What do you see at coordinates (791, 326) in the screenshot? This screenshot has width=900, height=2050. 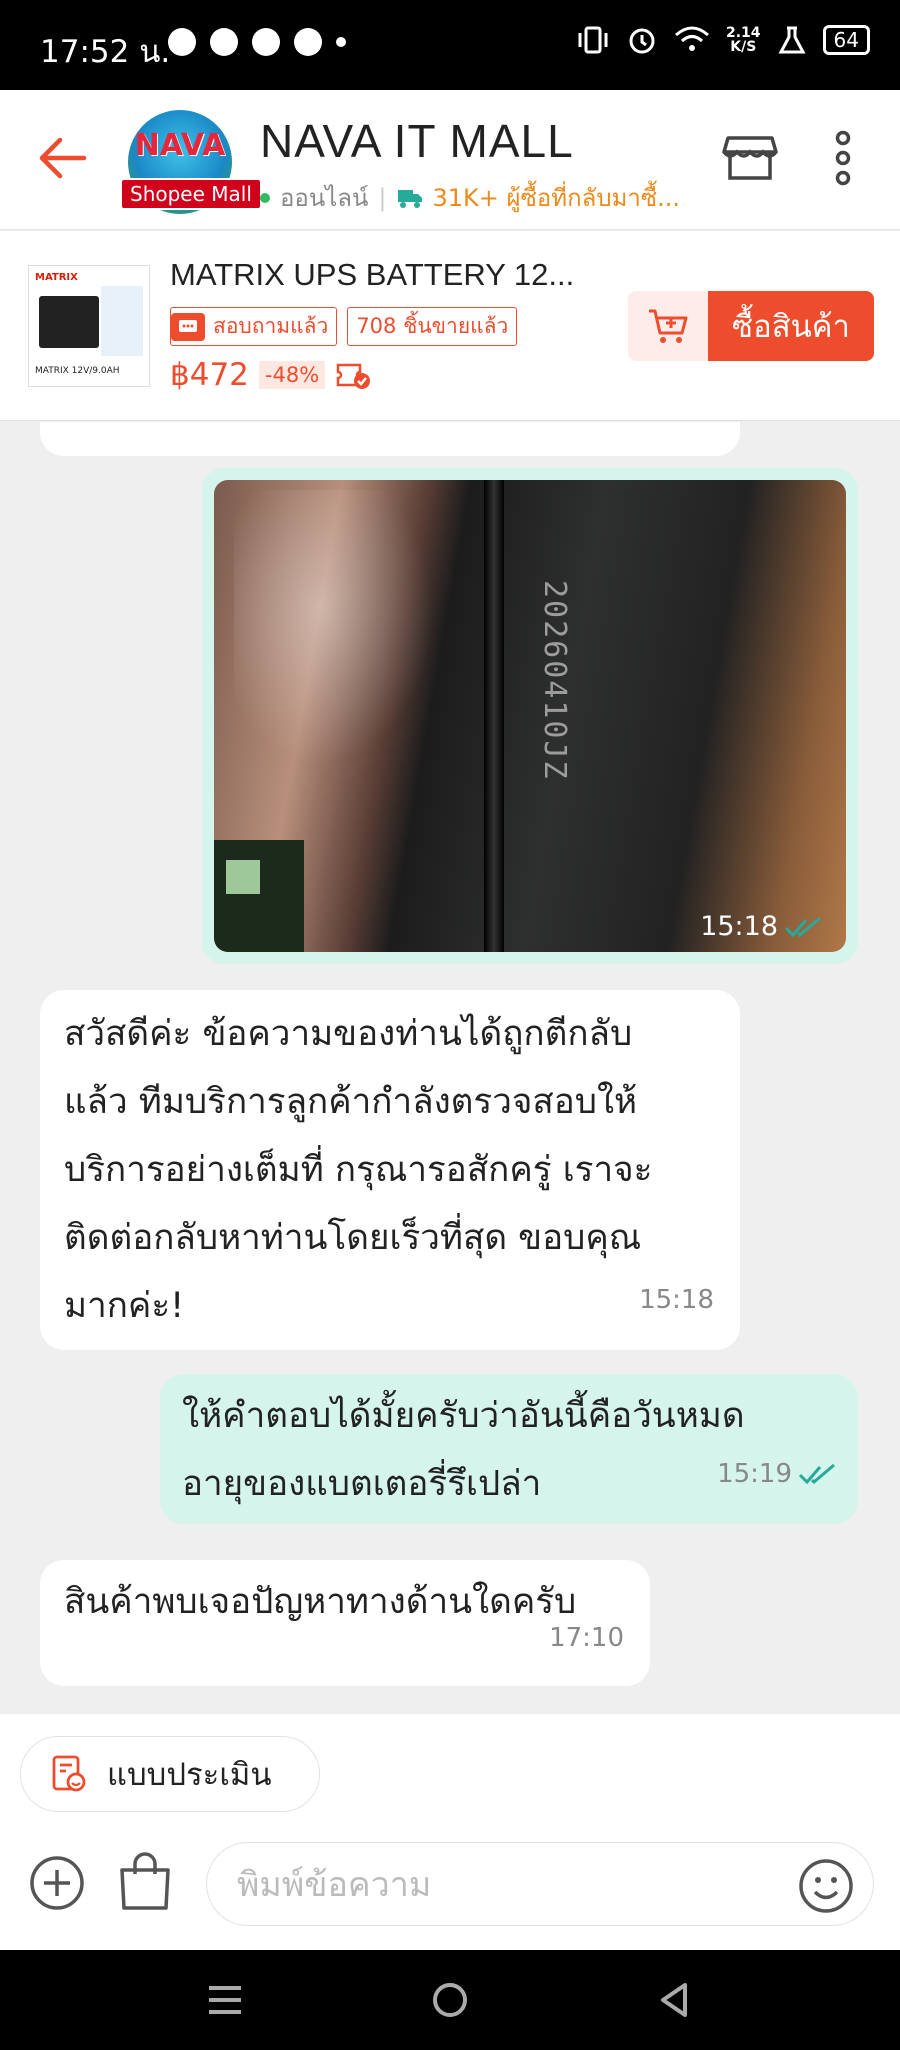 I see `buy-now-button: ซื้อสินค้า` at bounding box center [791, 326].